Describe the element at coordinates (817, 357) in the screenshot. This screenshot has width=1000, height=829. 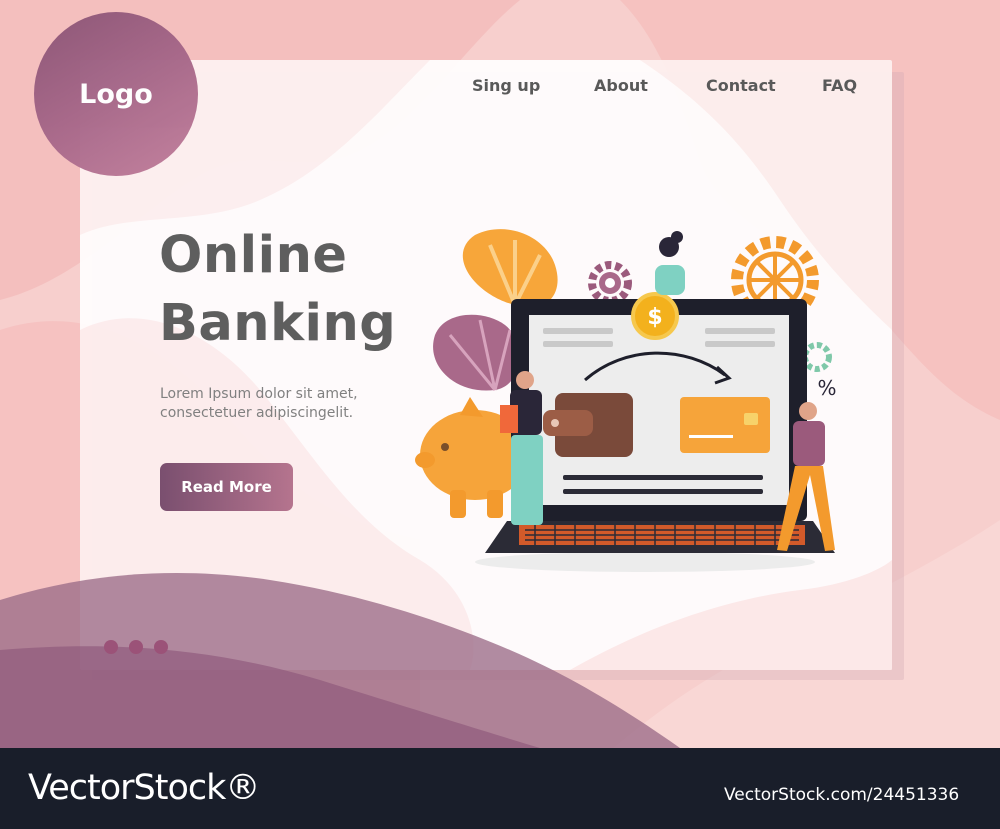
I see `gear-teal-icon` at that location.